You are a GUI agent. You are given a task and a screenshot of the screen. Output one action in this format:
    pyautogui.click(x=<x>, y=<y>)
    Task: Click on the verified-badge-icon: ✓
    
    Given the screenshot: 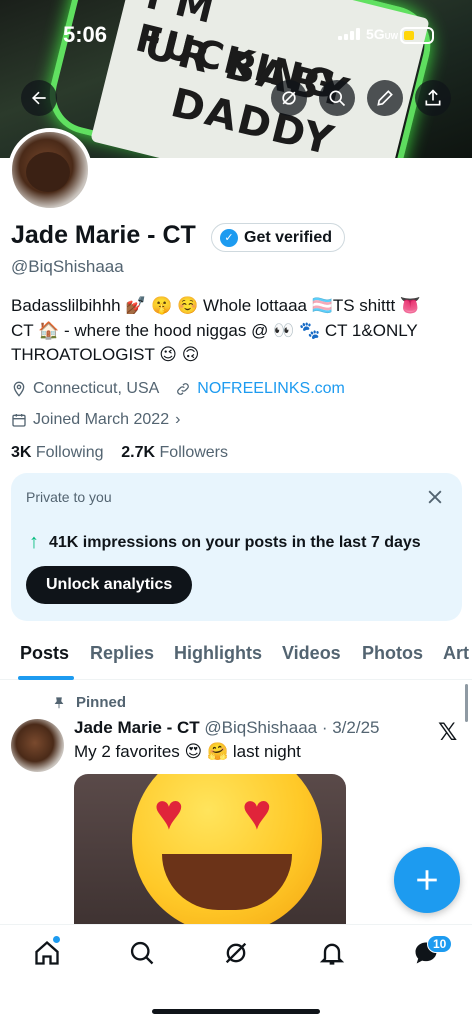 What is the action you would take?
    pyautogui.click(x=229, y=237)
    